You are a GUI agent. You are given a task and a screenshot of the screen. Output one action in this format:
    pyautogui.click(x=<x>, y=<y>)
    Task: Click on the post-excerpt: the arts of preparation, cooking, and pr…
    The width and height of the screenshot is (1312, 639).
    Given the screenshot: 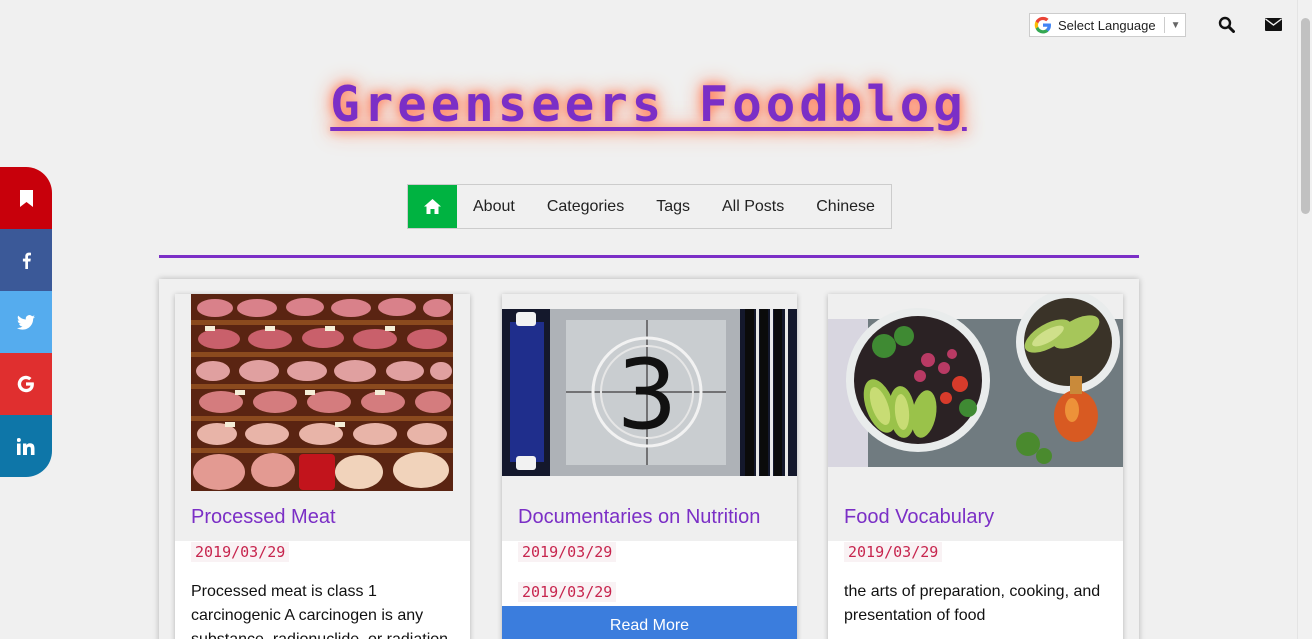 What is the action you would take?
    pyautogui.click(x=972, y=603)
    